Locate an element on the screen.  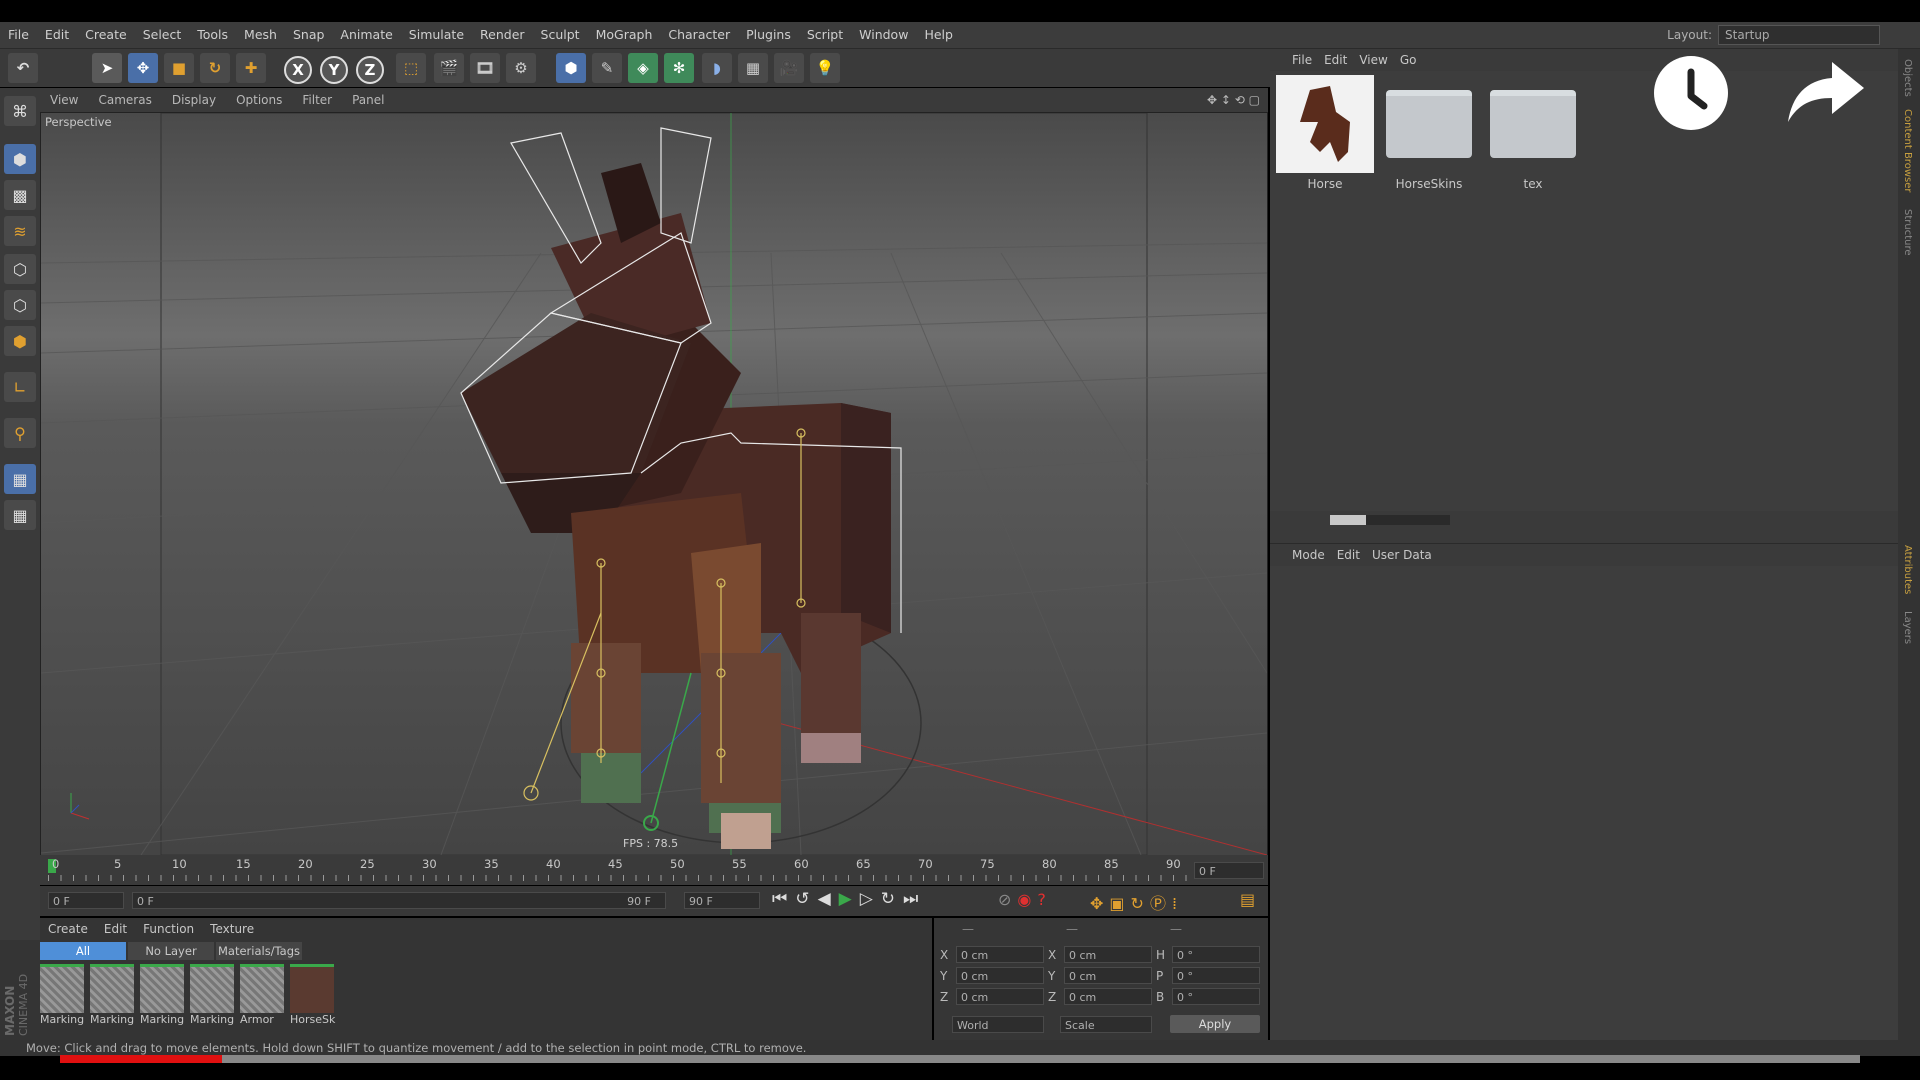
filter-all: All is located at coordinates (83, 951).